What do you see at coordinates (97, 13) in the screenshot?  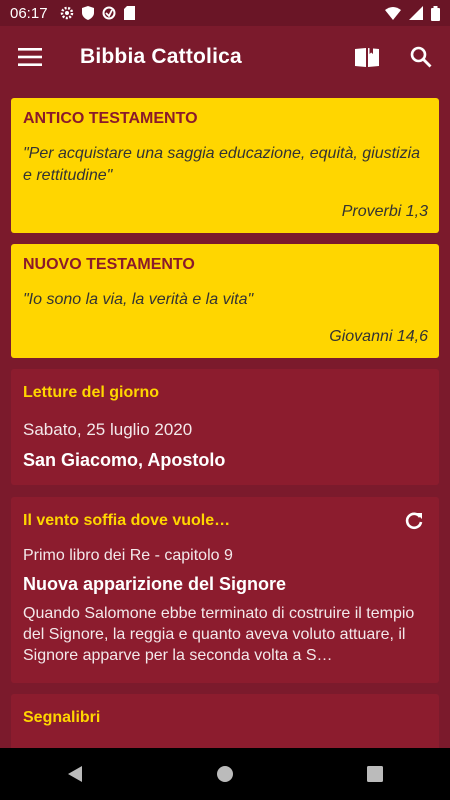 I see `status-notification-icons` at bounding box center [97, 13].